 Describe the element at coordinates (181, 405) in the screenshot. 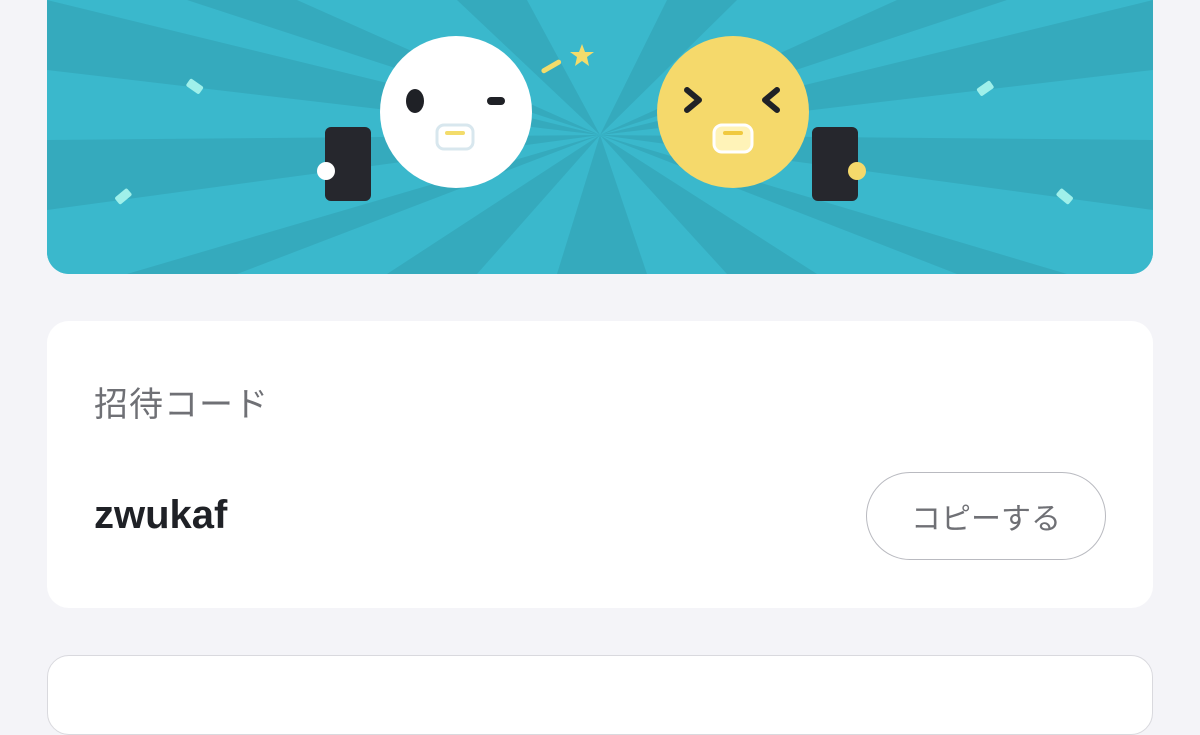

I see `invite-code-title: 招待コード` at that location.